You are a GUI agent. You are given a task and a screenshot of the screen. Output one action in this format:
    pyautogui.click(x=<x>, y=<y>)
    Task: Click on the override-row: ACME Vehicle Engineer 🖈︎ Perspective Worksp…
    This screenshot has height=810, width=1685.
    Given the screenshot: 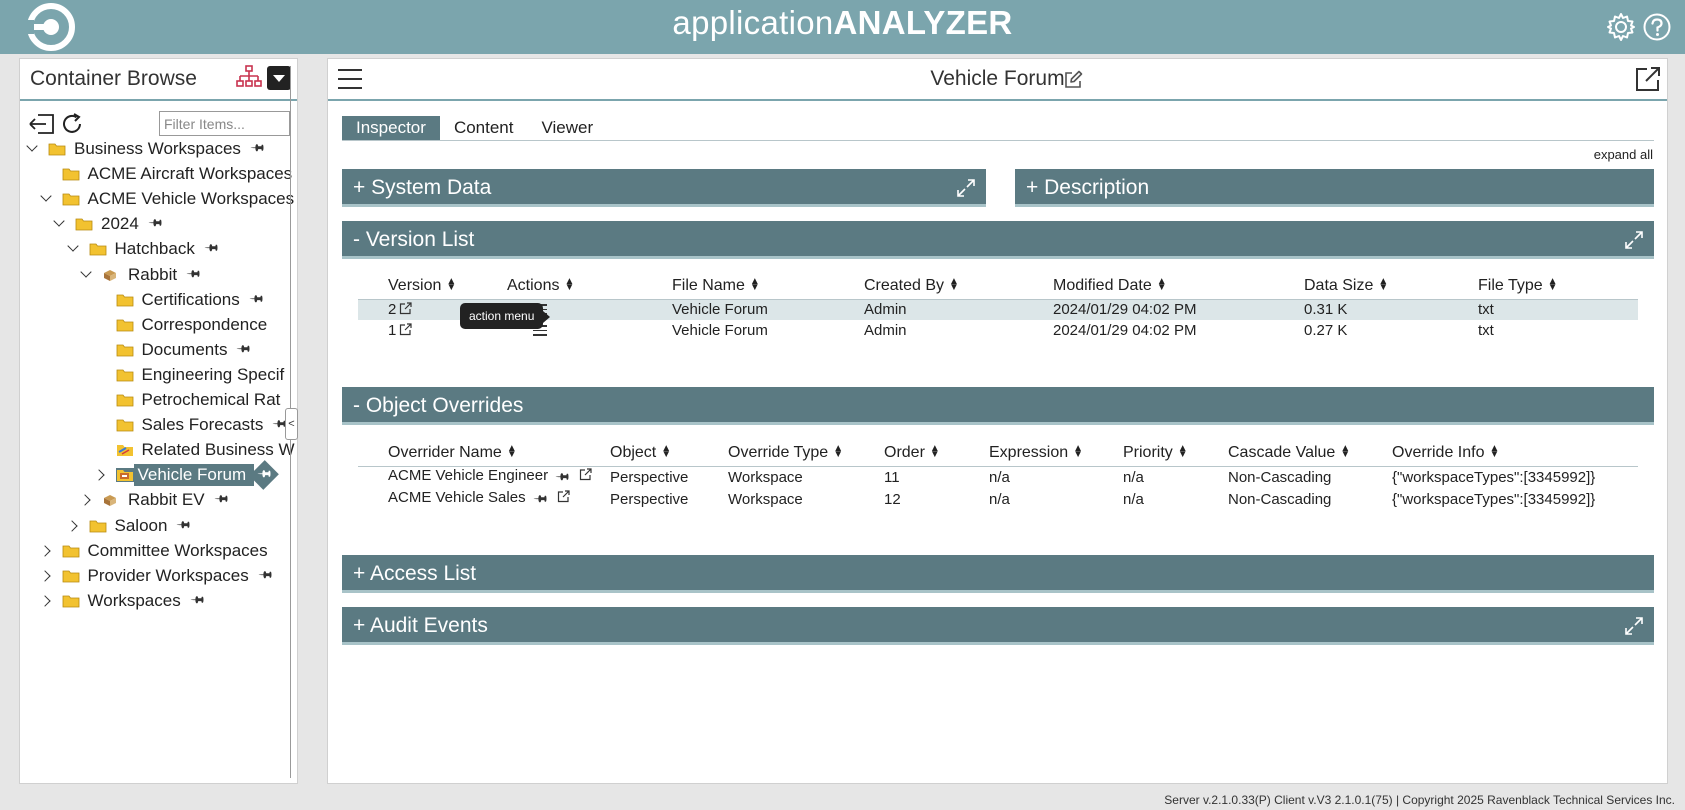 What is the action you would take?
    pyautogui.click(x=998, y=477)
    